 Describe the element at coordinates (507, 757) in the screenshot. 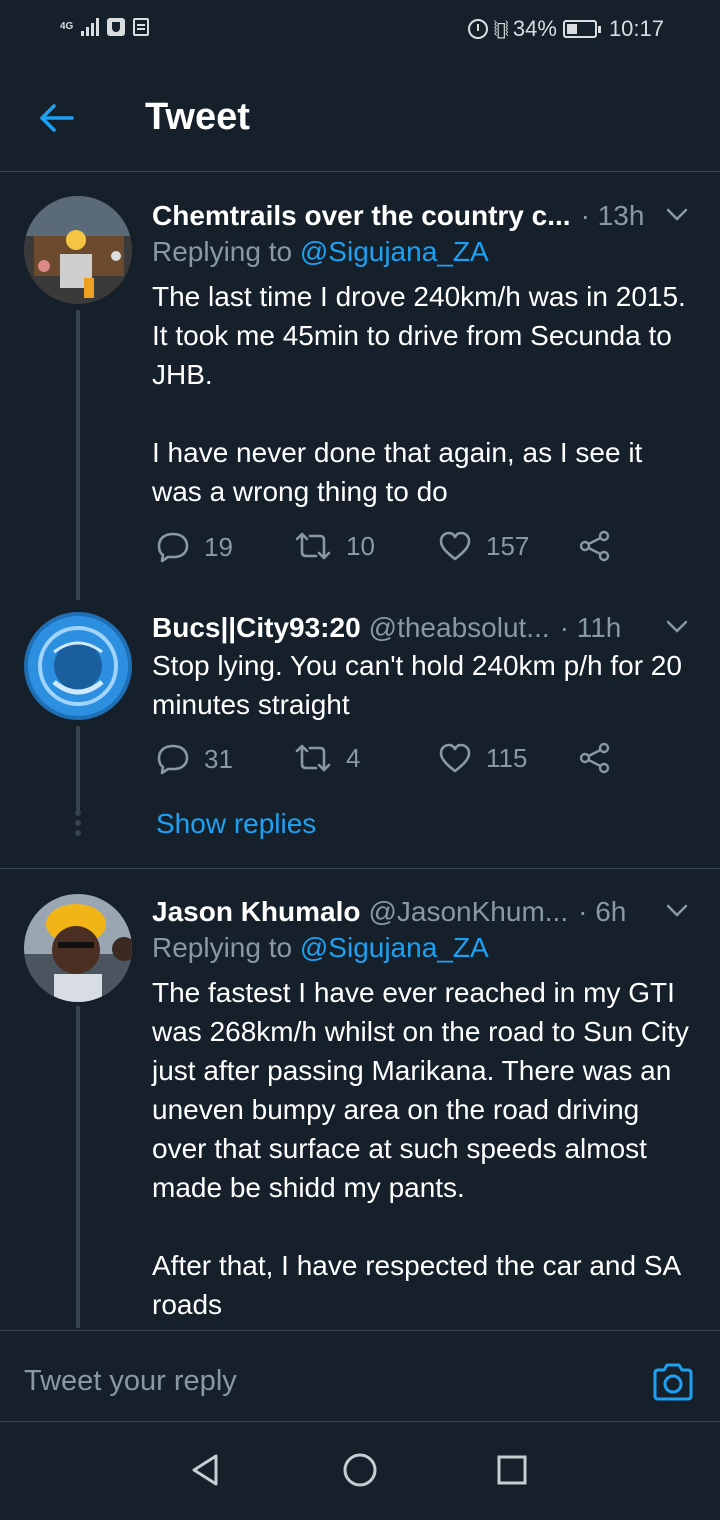

I see `like-count: 115` at that location.